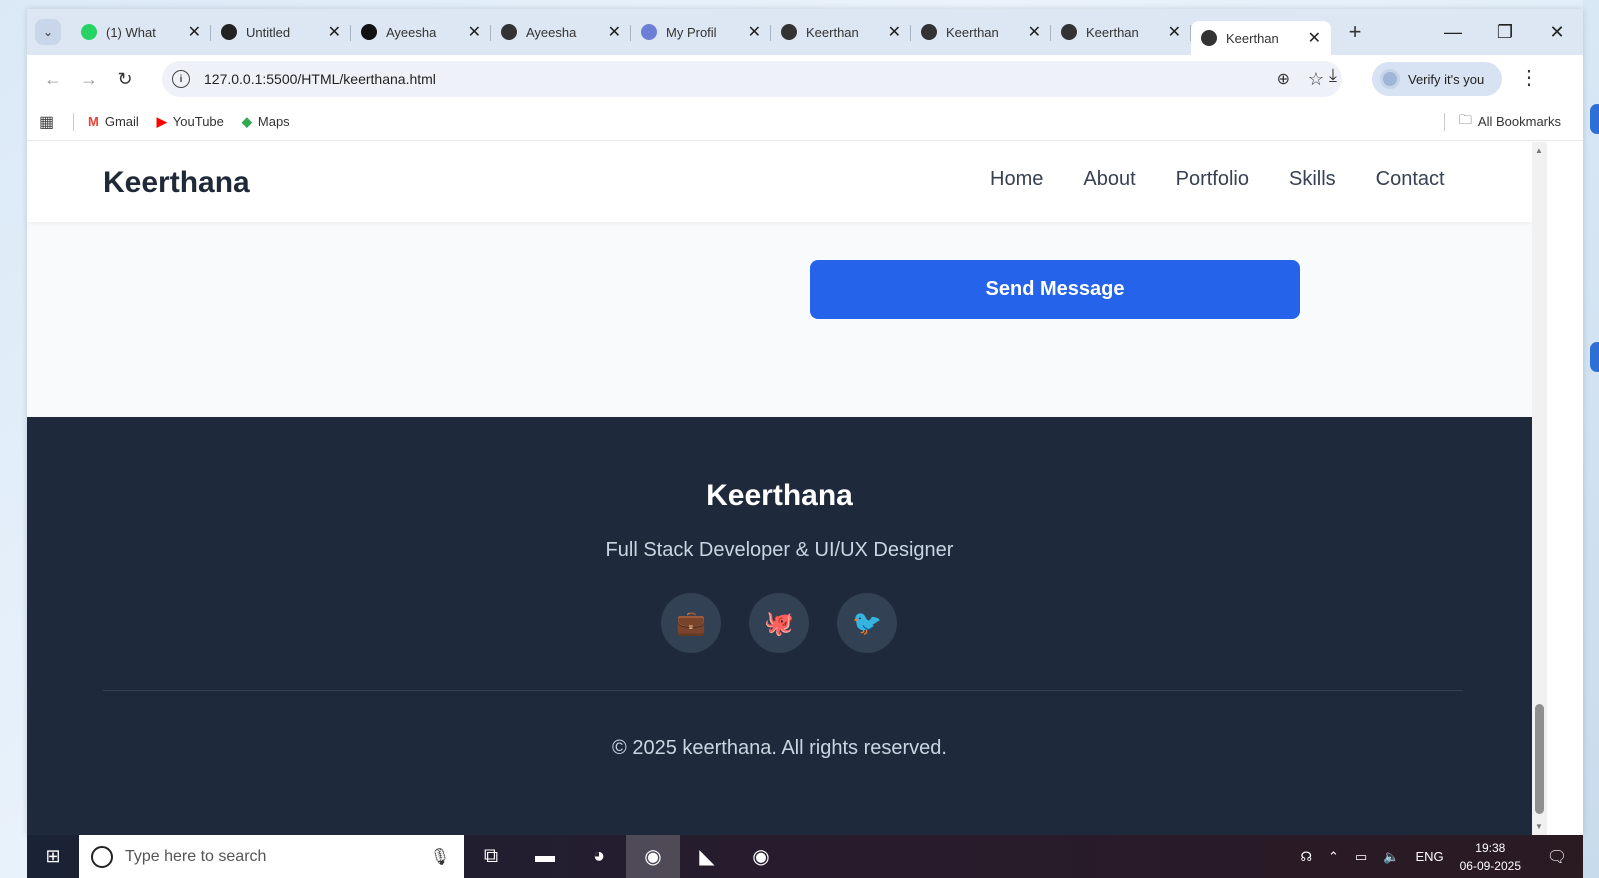  Describe the element at coordinates (1529, 77) in the screenshot. I see `browser-menu-icon: ⋮` at that location.